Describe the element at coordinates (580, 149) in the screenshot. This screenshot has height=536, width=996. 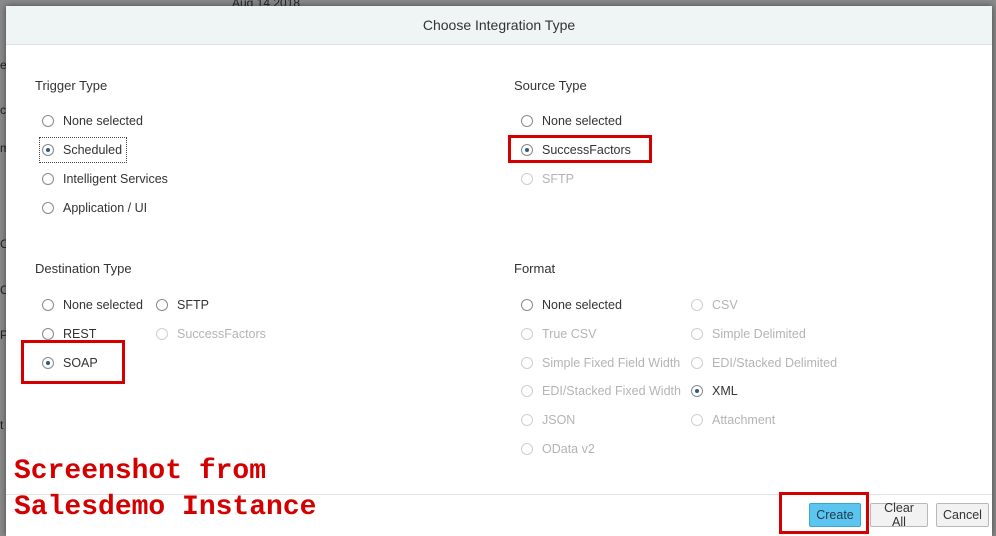
I see `annotation-highlight-successfactors` at that location.